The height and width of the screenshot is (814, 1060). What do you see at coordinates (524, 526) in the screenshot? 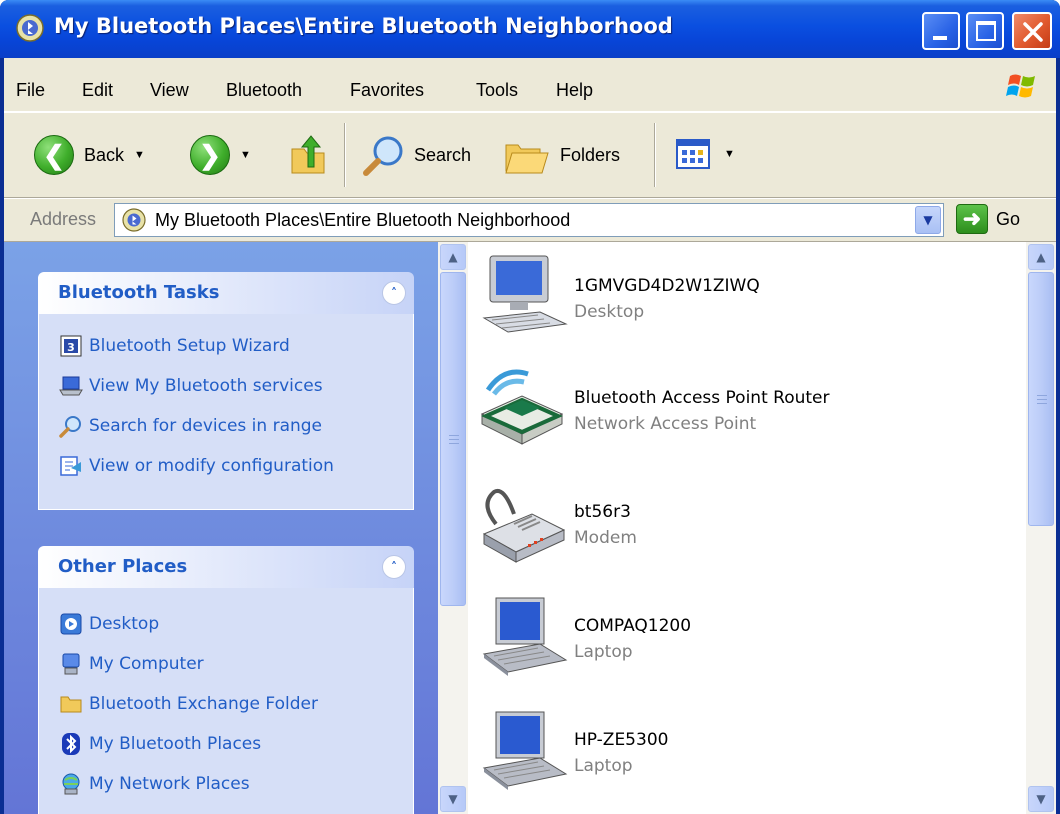
I see `modem-icon` at bounding box center [524, 526].